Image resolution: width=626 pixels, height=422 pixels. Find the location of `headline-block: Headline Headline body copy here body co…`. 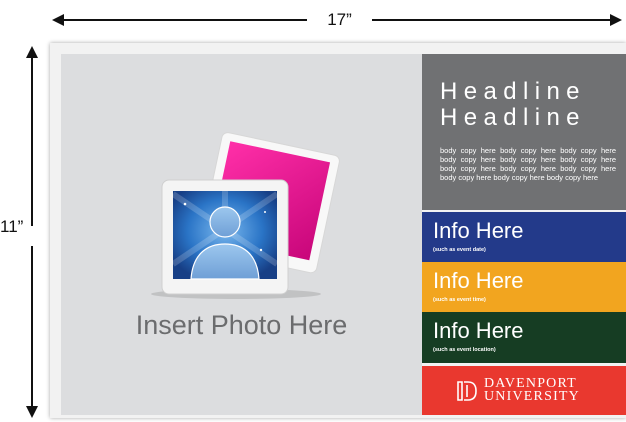

headline-block: Headline Headline body copy here body co… is located at coordinates (524, 132).